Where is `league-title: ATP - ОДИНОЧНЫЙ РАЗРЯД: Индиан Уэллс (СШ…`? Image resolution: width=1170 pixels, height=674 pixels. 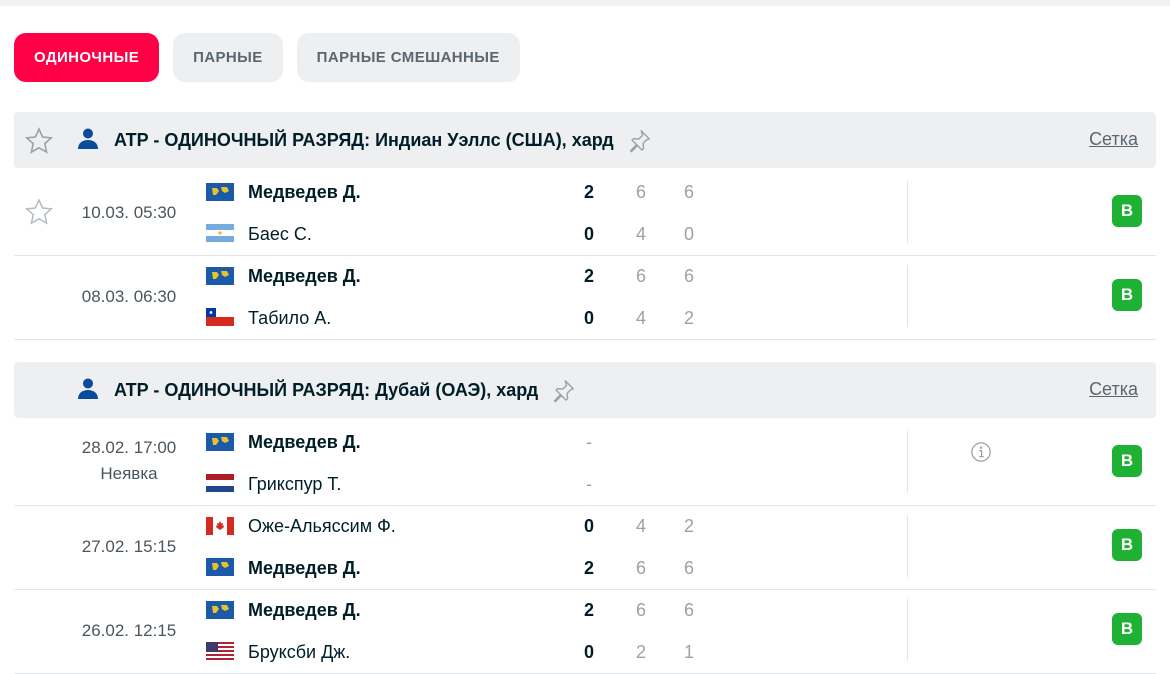 league-title: ATP - ОДИНОЧНЫЙ РАЗРЯД: Индиан Уэллс (СШ… is located at coordinates (383, 141).